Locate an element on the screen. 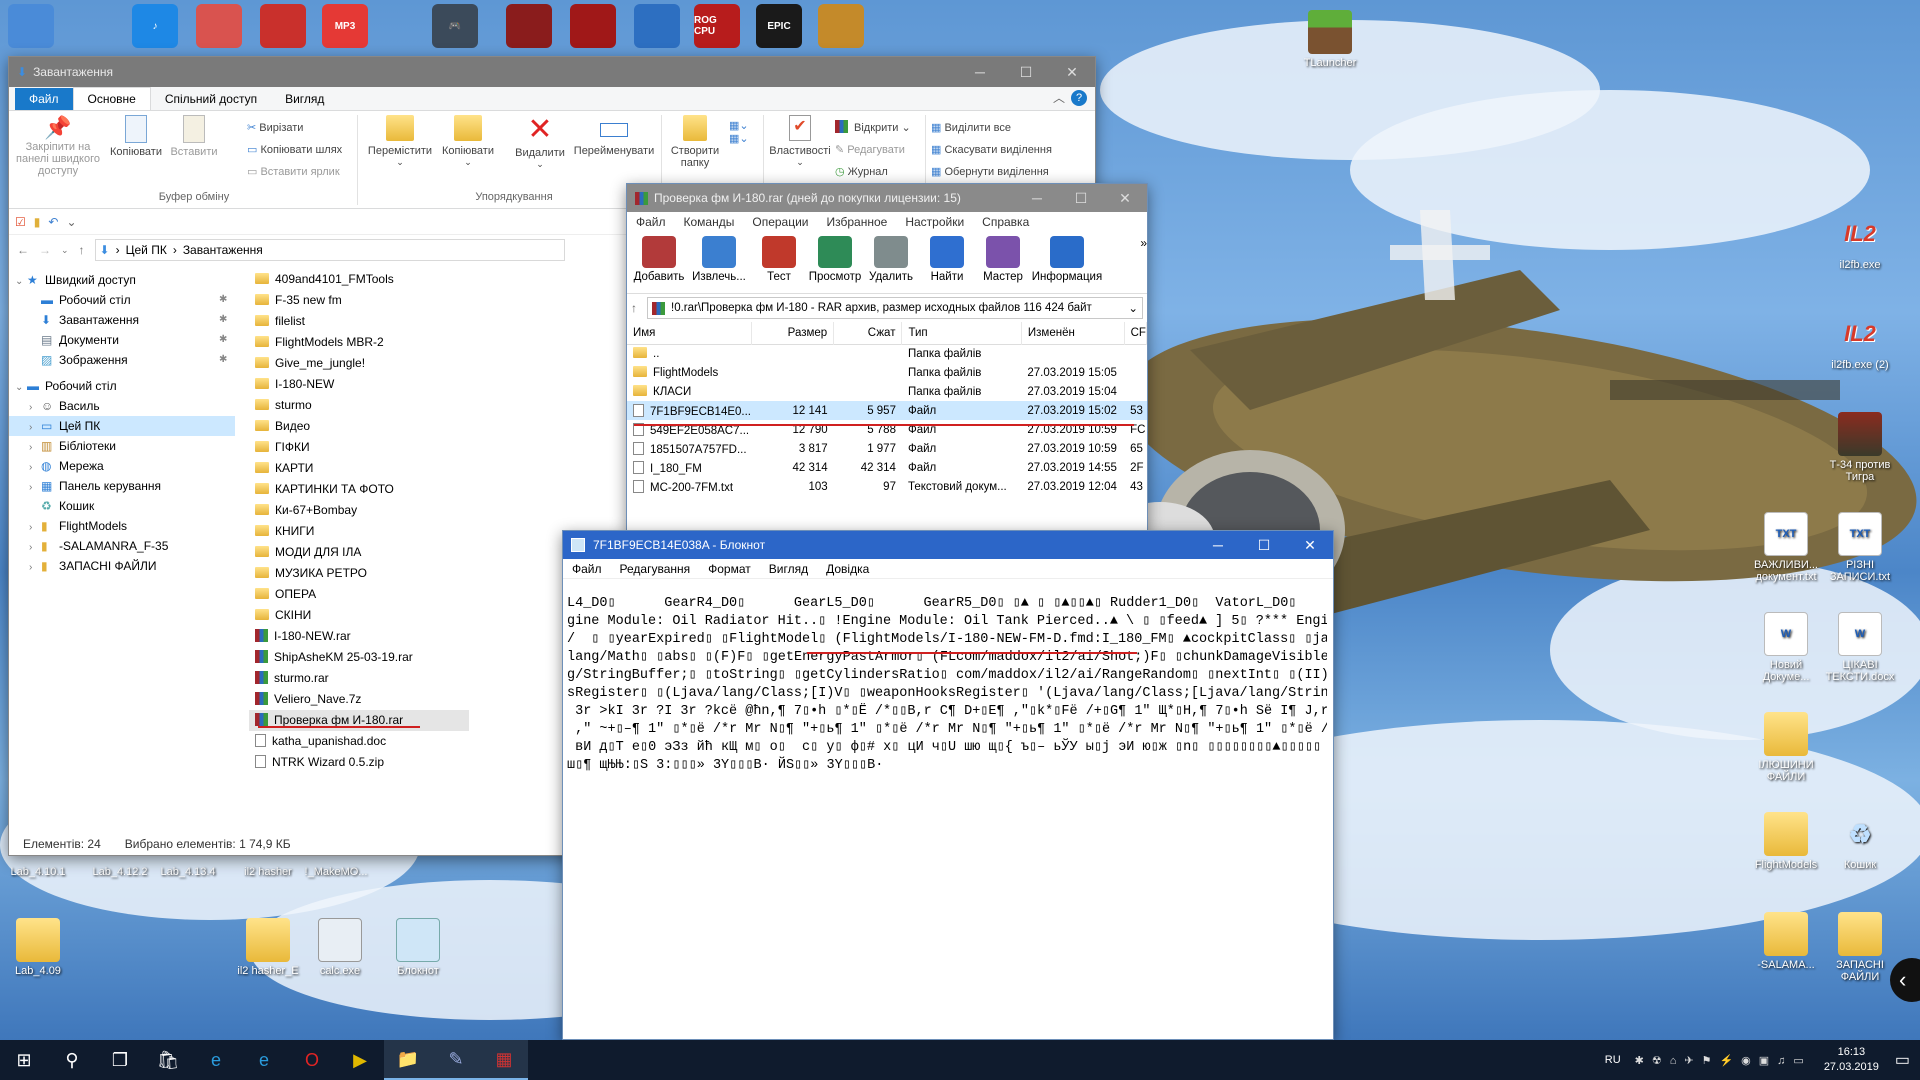 The image size is (1920, 1080). up-arrow-icon: ↑ is located at coordinates (82, 250).